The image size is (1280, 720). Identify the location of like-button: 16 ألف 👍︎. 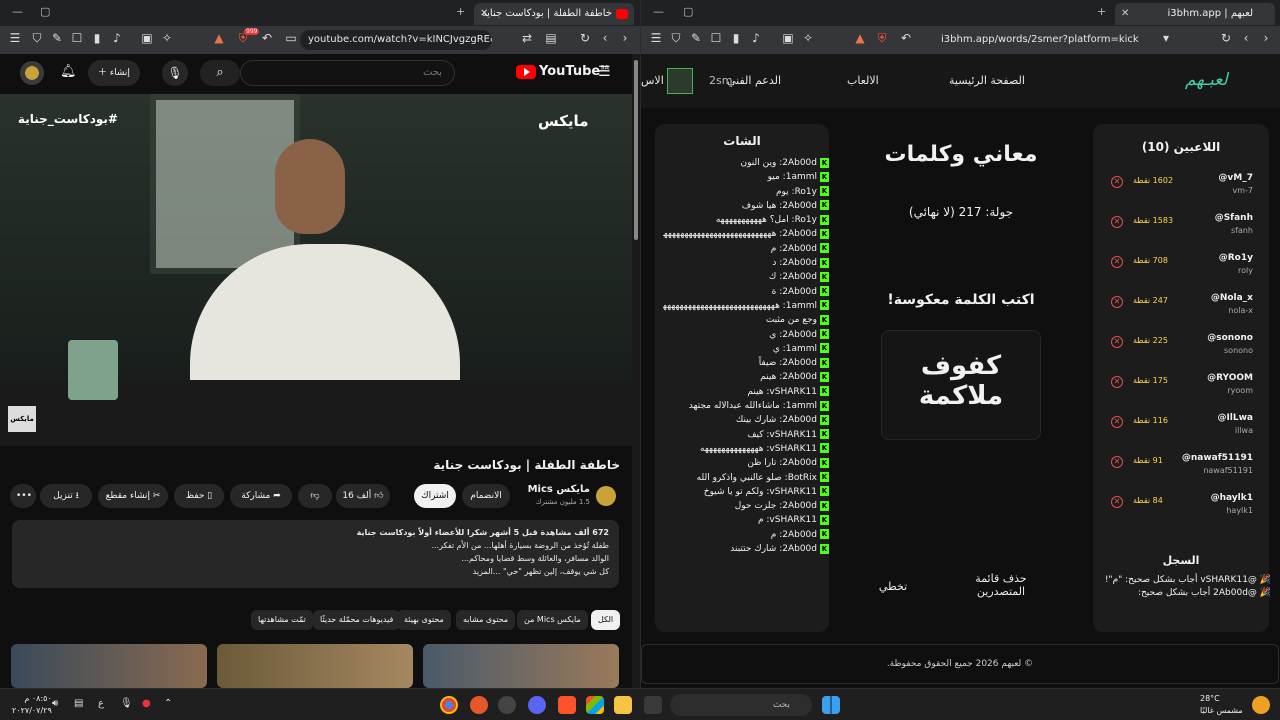
(363, 496).